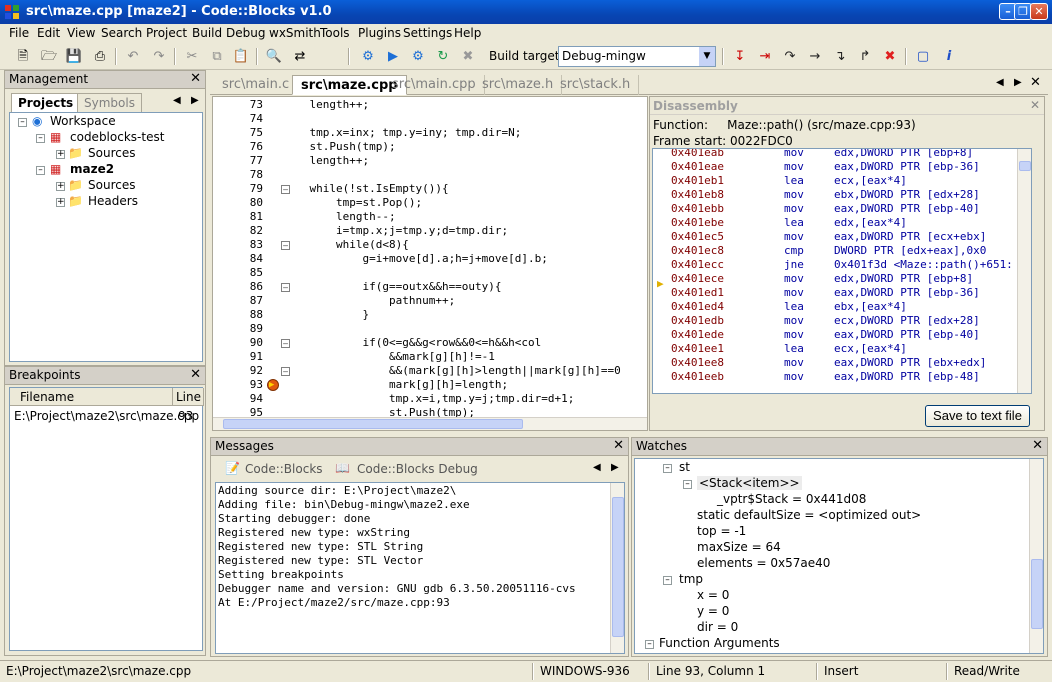  I want to click on asm-row: 0x401eab mov edx,DWORD PTR [ebp+8], so click(851, 154).